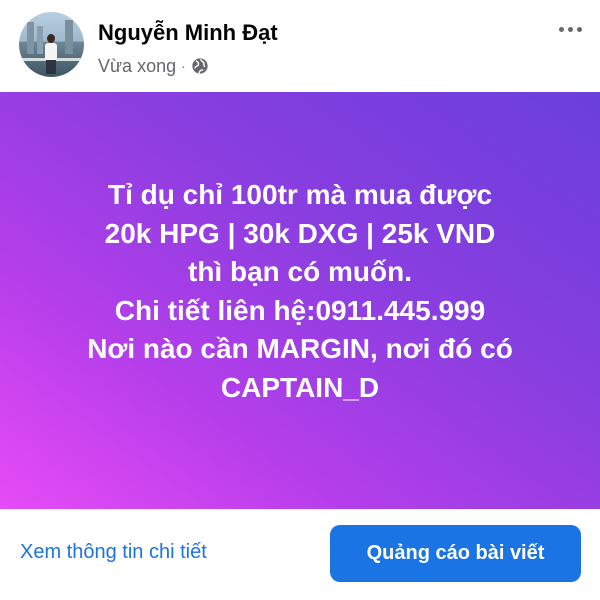 This screenshot has height=600, width=600. What do you see at coordinates (300, 348) in the screenshot?
I see `post-text-line: Nơi nào cần MARGIN, nơi đó có` at bounding box center [300, 348].